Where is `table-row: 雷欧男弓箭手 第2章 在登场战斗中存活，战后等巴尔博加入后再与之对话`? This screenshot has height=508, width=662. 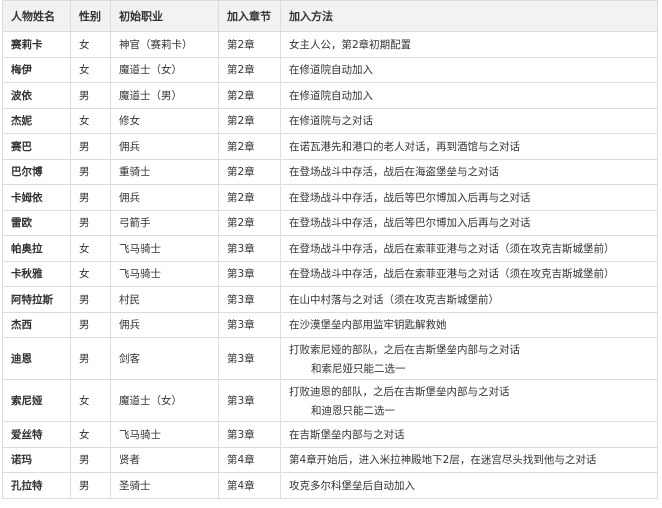 table-row: 雷欧男弓箭手 第2章 在登场战斗中存活，战后等巴尔博加入后再与之对话 is located at coordinates (330, 222).